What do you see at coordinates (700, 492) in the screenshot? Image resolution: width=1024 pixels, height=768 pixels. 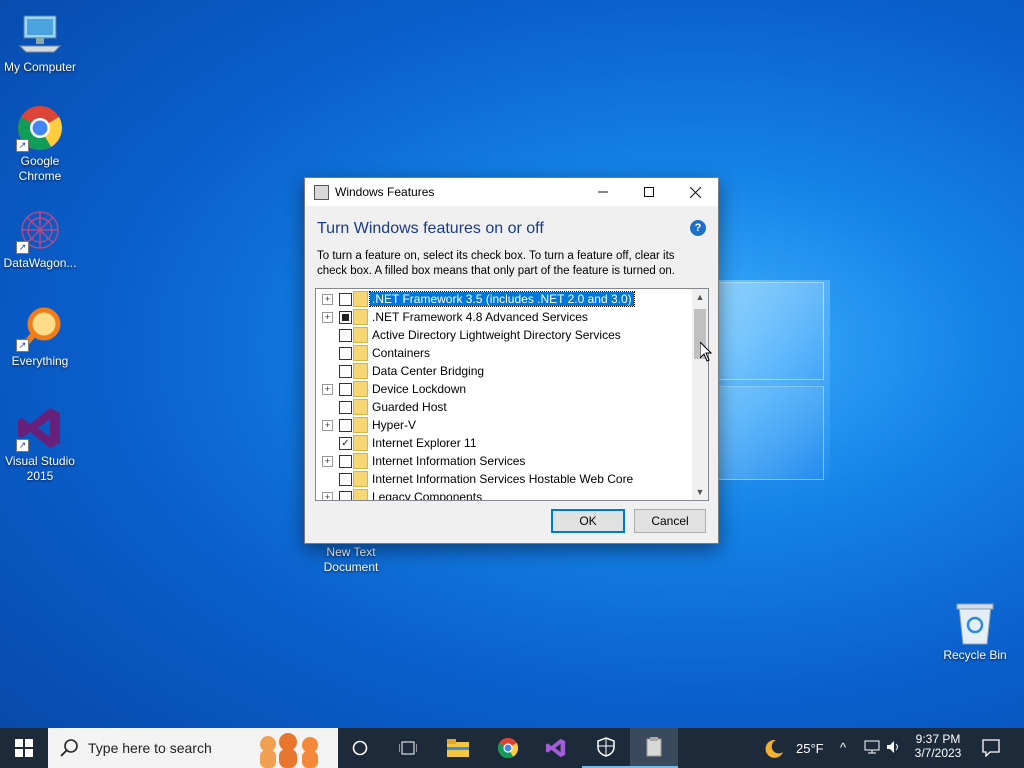 I see `scroll-down-arrow-icon: ▼` at bounding box center [700, 492].